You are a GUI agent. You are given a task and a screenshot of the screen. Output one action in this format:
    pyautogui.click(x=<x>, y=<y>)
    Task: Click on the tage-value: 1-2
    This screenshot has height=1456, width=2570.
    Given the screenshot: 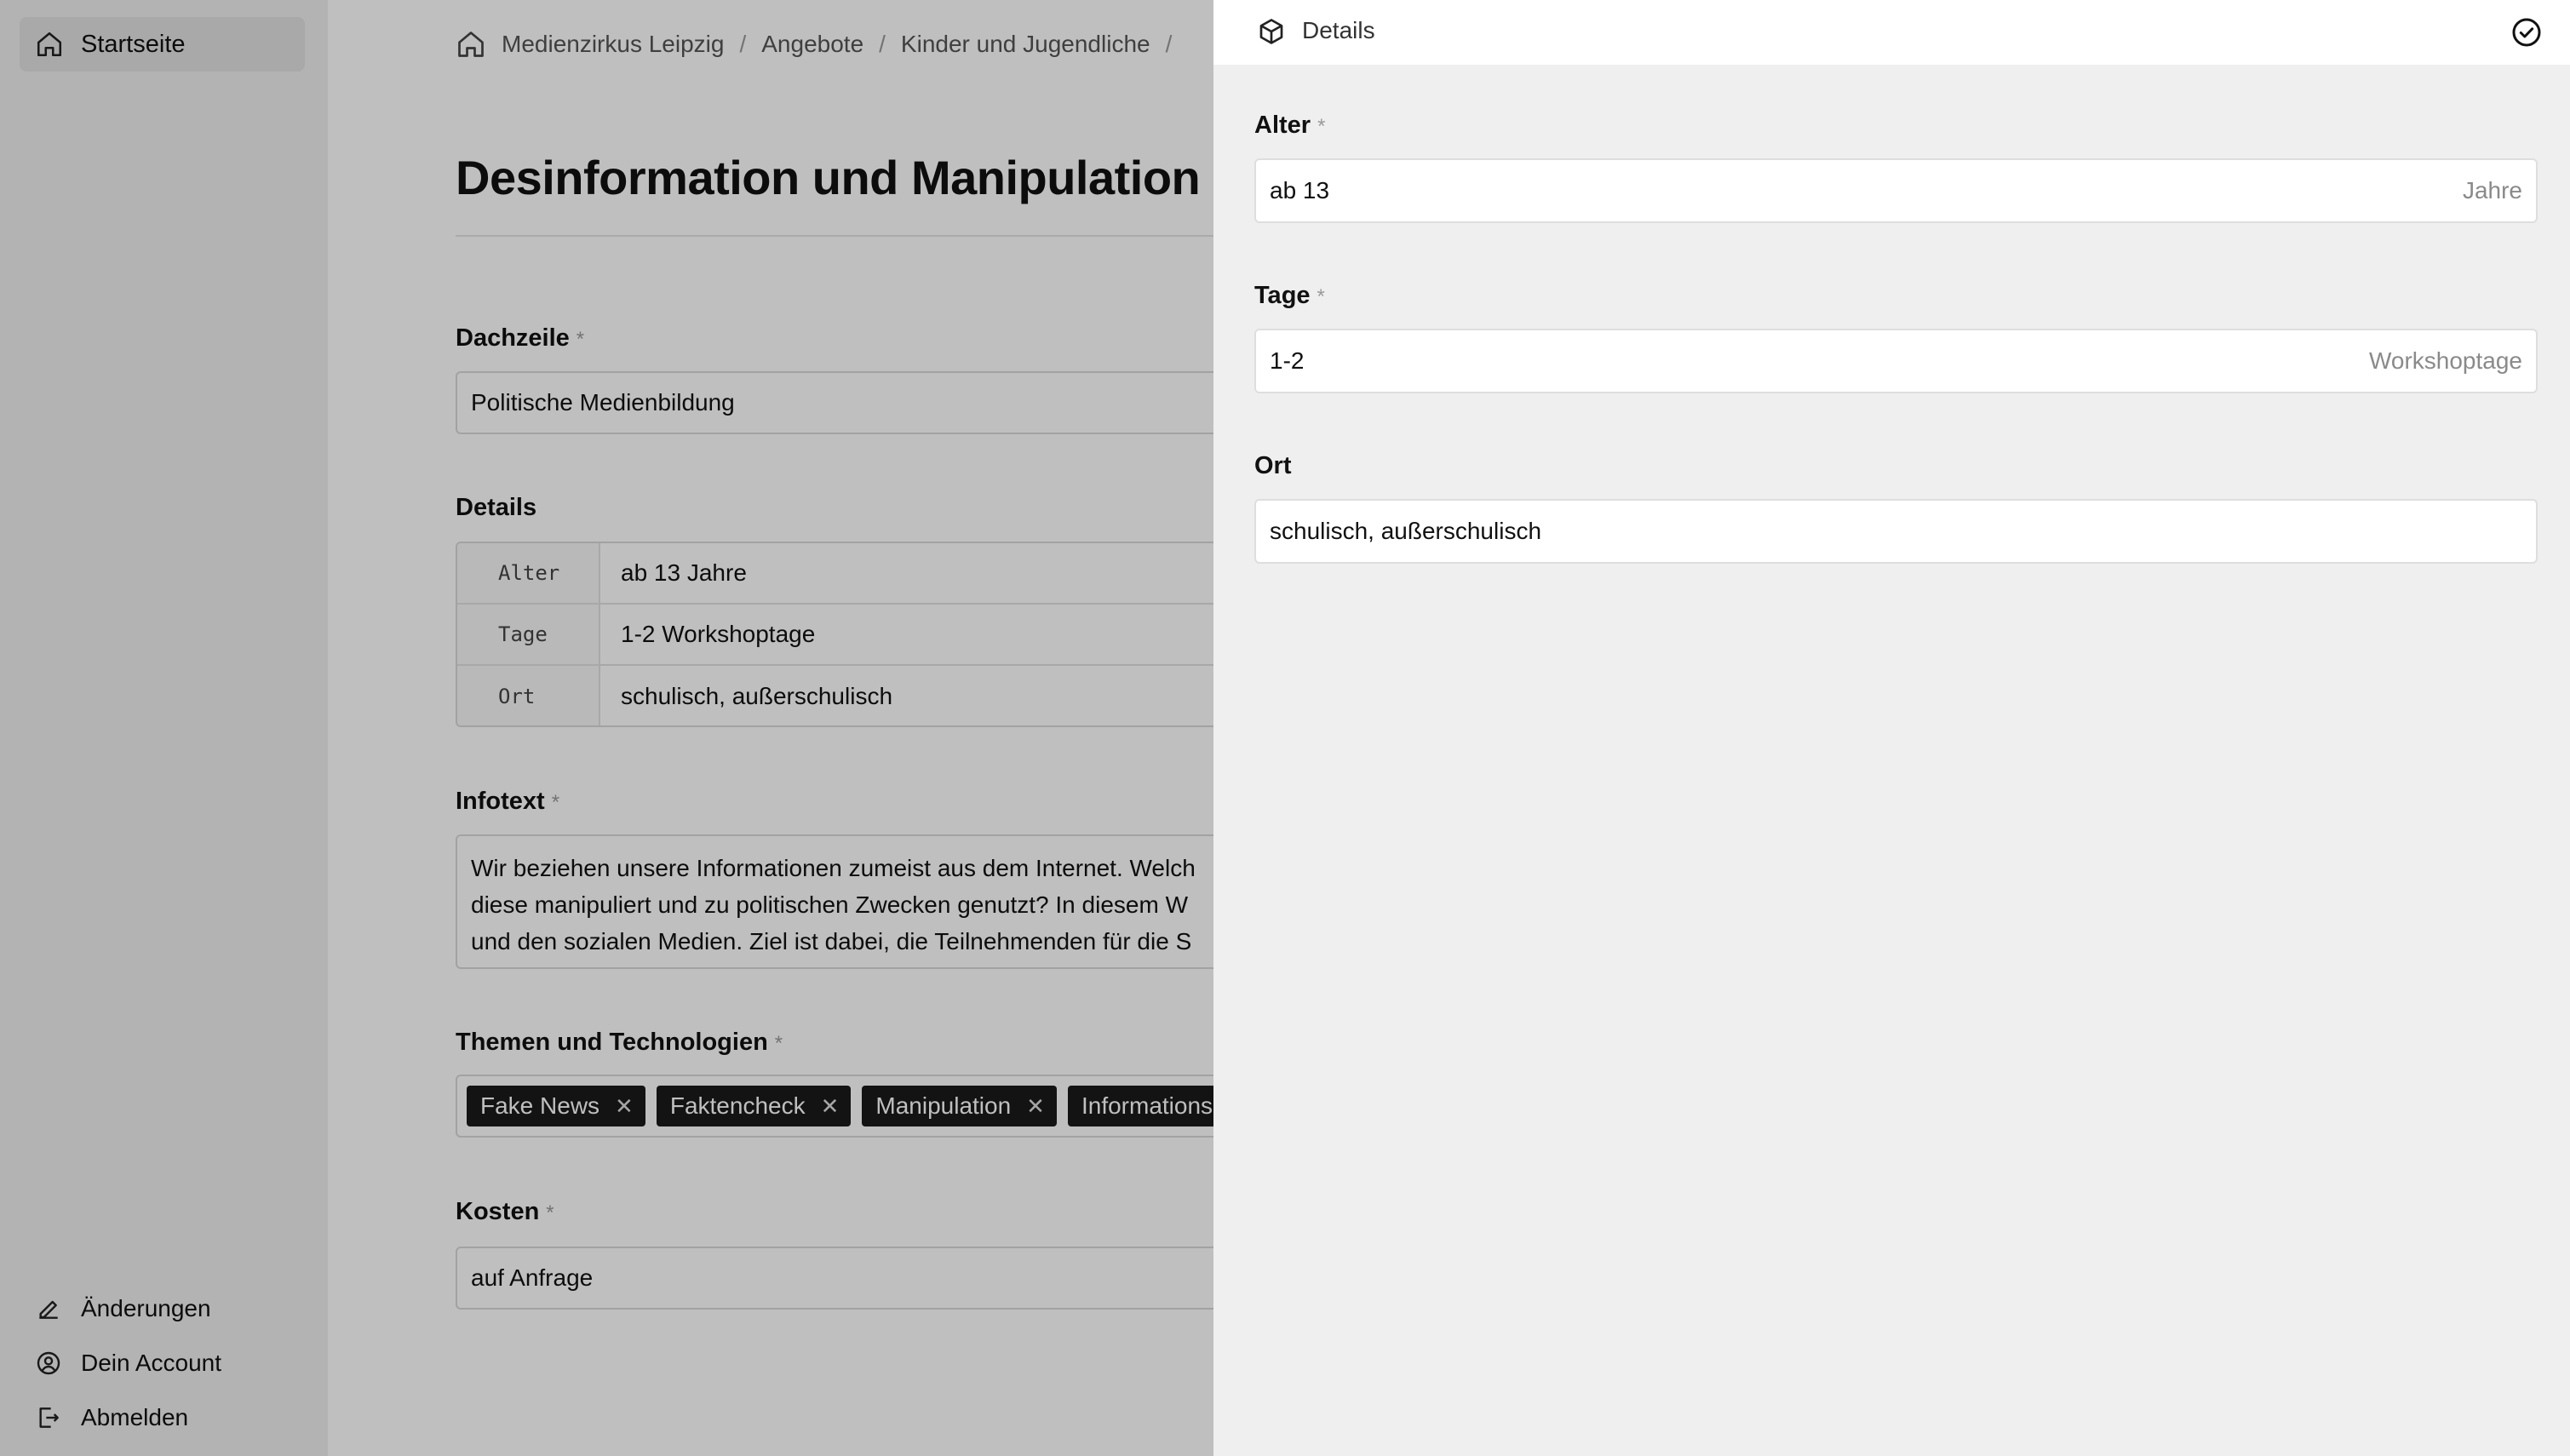 What is the action you would take?
    pyautogui.click(x=1288, y=360)
    